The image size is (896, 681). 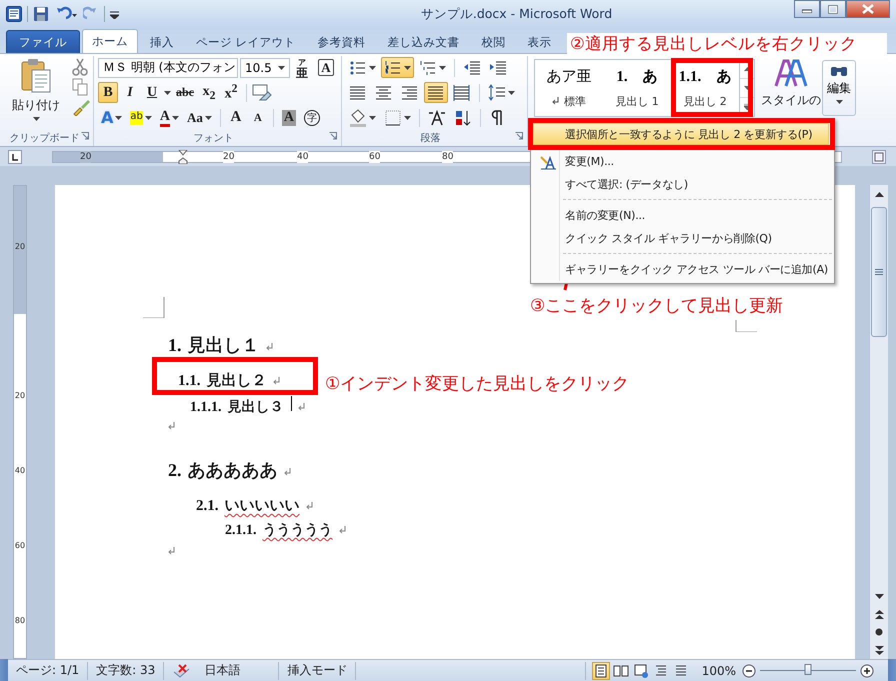 What do you see at coordinates (682, 238) in the screenshot?
I see `menu-item: クイック スタイル ギャラリーから削除(Q)` at bounding box center [682, 238].